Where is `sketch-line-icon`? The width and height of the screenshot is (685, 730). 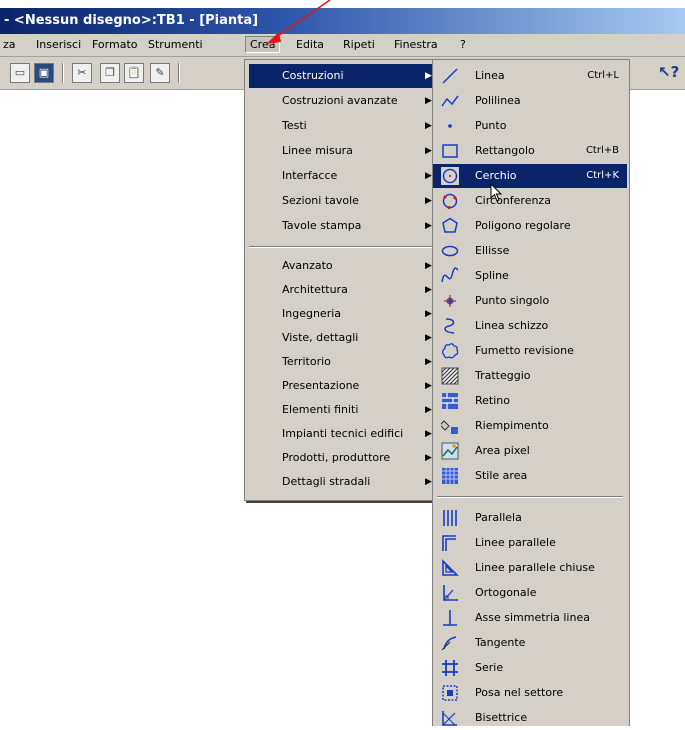
sketch-line-icon is located at coordinates (449, 326).